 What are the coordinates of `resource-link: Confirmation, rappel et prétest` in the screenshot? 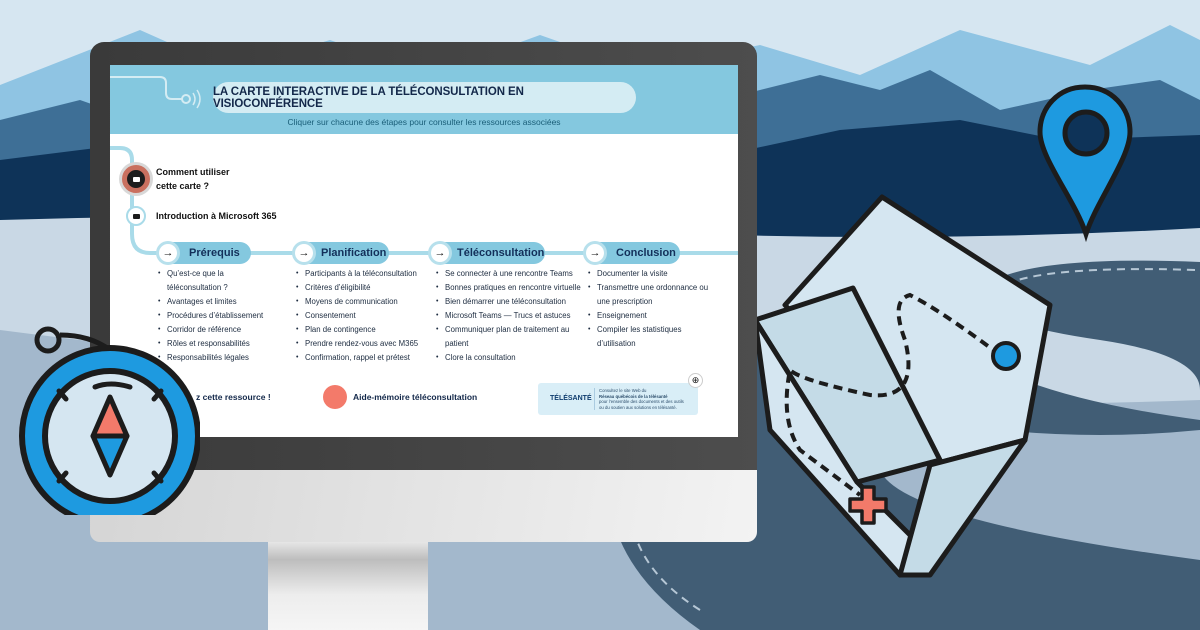 It's located at (357, 358).